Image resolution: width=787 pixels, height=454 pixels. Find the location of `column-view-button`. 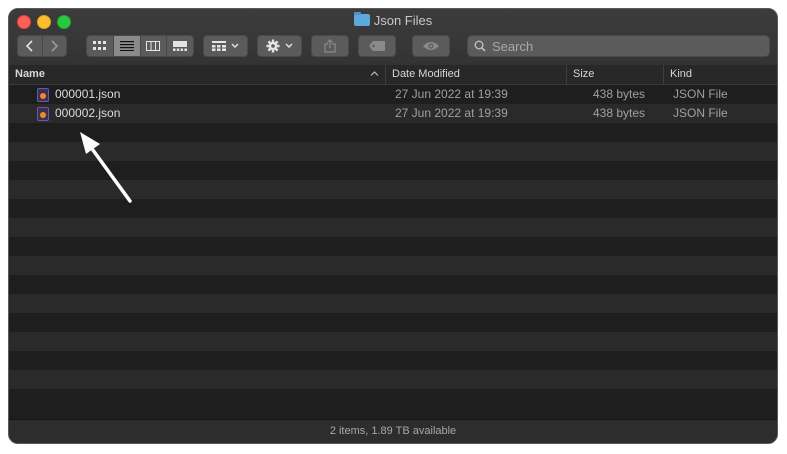

column-view-button is located at coordinates (154, 46).